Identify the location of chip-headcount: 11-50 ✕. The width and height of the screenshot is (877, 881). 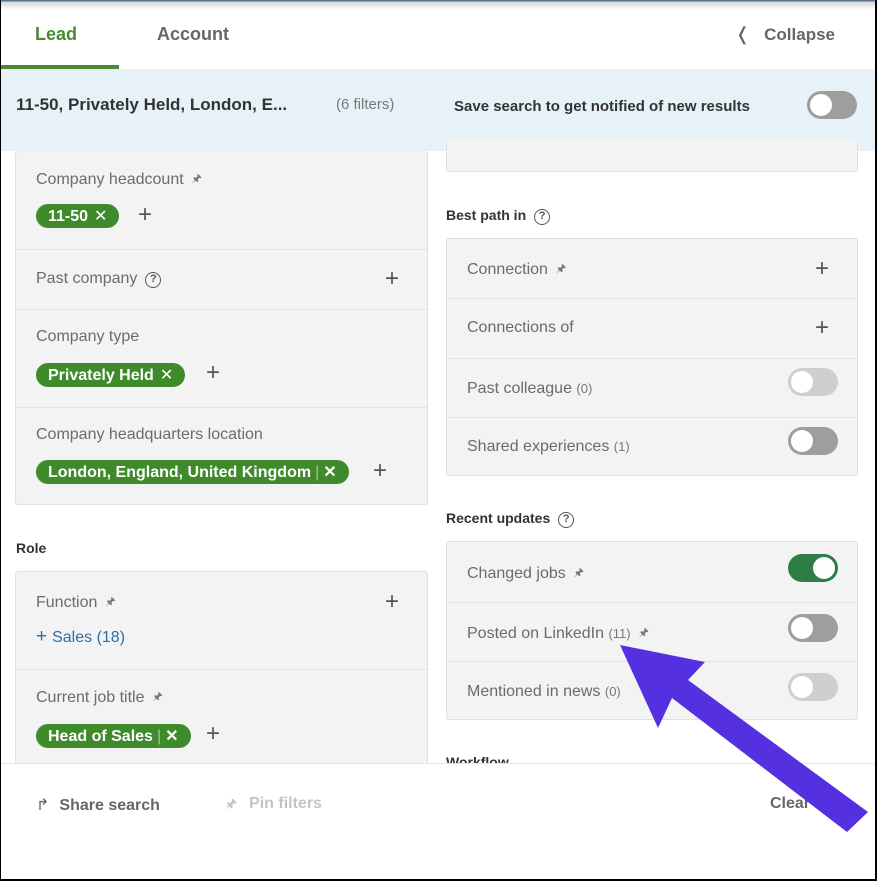
(78, 216).